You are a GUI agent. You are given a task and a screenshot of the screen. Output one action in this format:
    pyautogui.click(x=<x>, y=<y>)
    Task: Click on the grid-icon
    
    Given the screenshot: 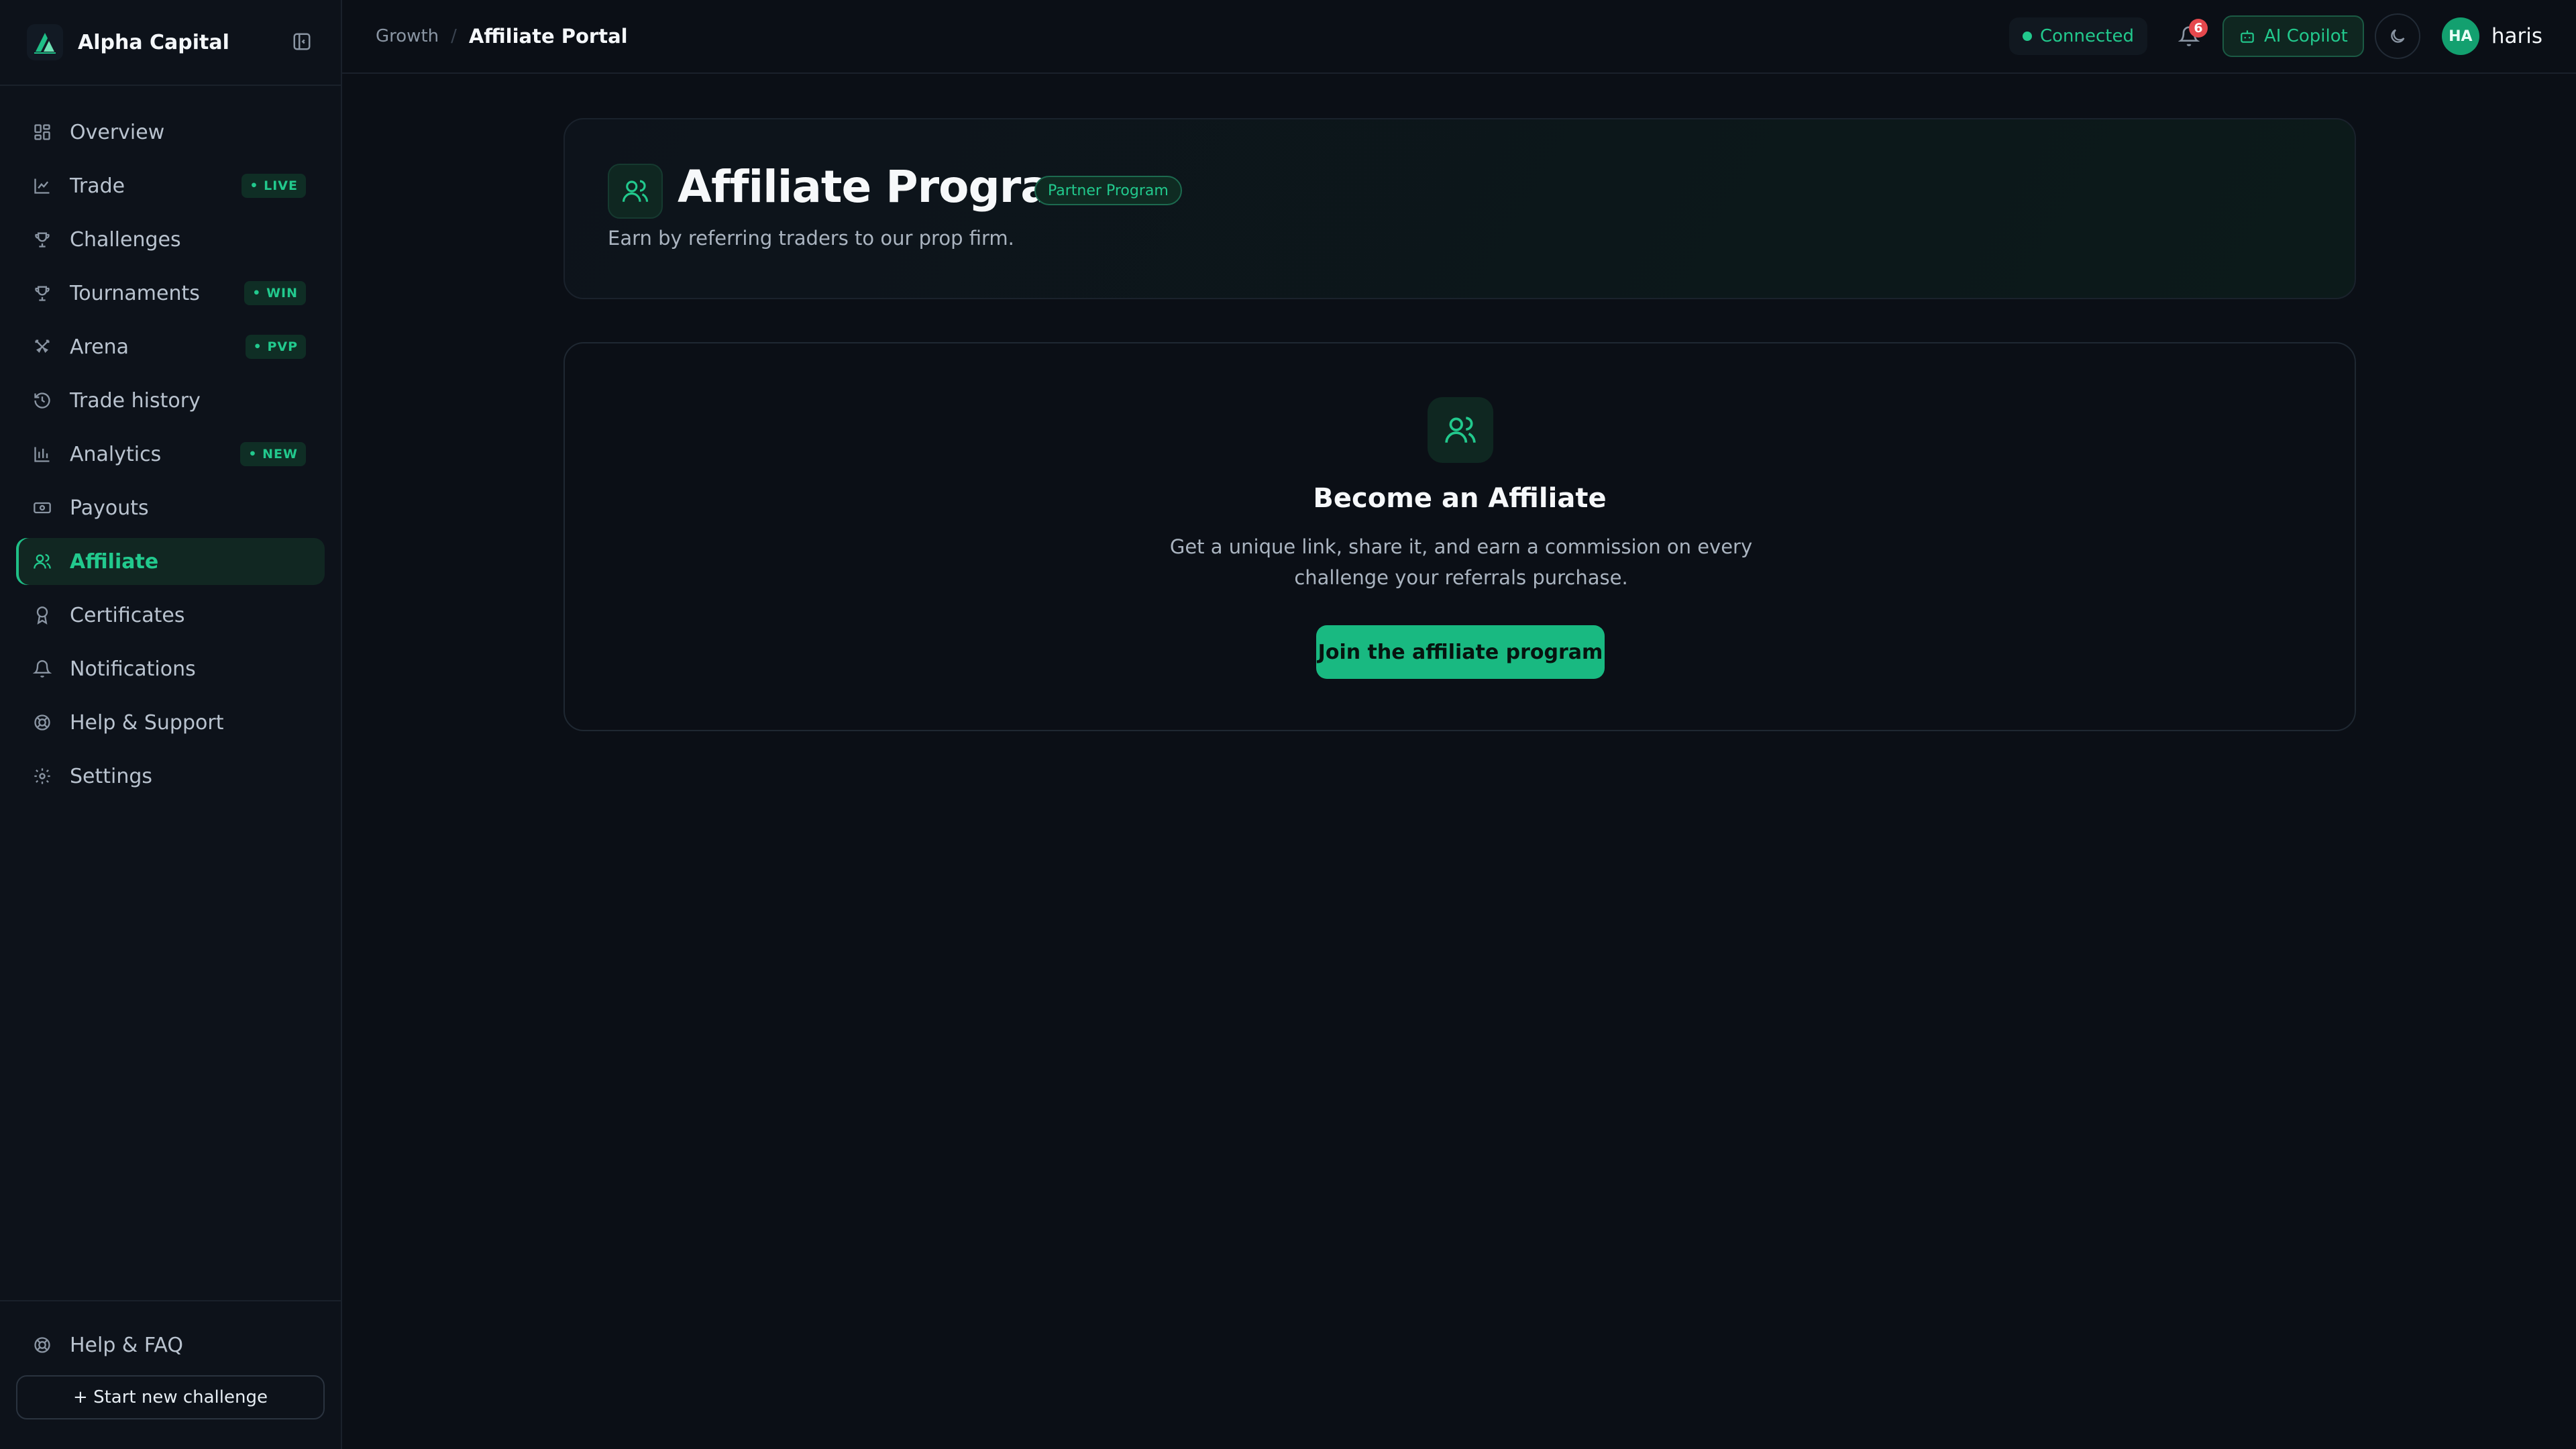 What is the action you would take?
    pyautogui.click(x=42, y=132)
    